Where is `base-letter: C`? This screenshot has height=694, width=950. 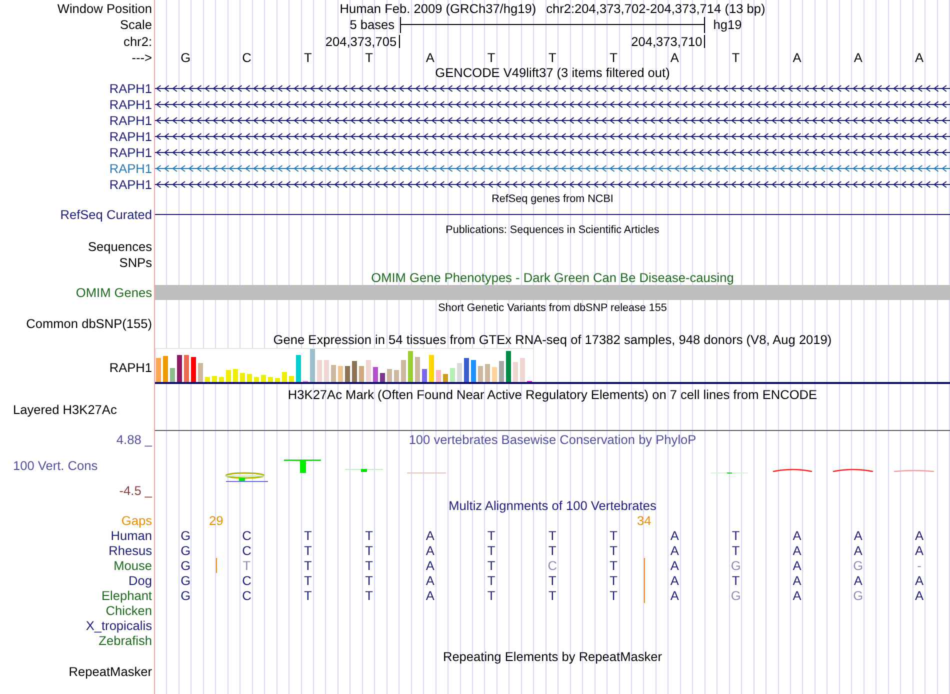
base-letter: C is located at coordinates (247, 57).